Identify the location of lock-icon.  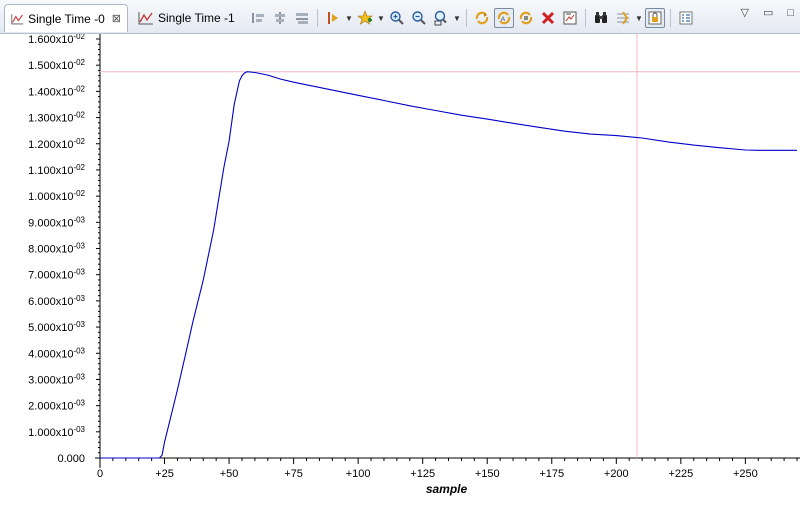
(655, 18).